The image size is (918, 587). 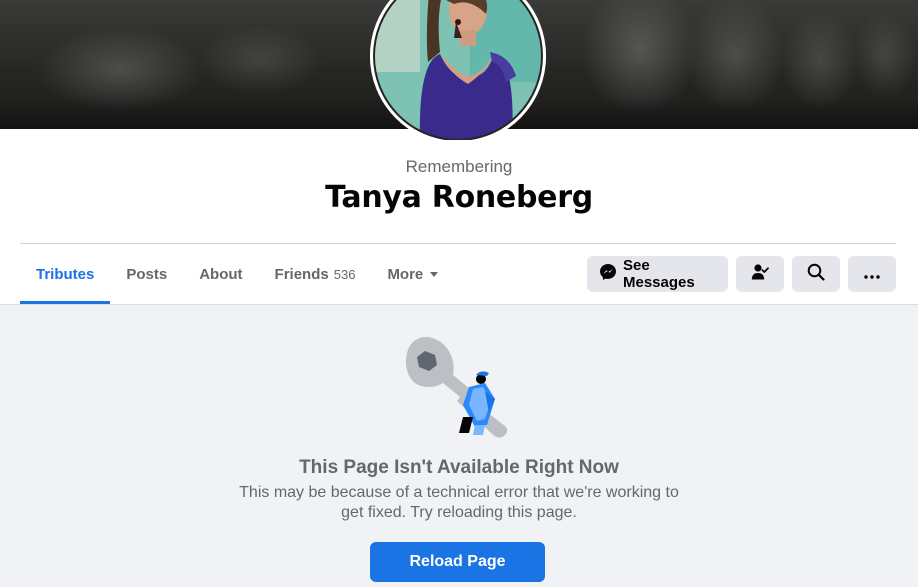 What do you see at coordinates (608, 274) in the screenshot?
I see `messenger-icon` at bounding box center [608, 274].